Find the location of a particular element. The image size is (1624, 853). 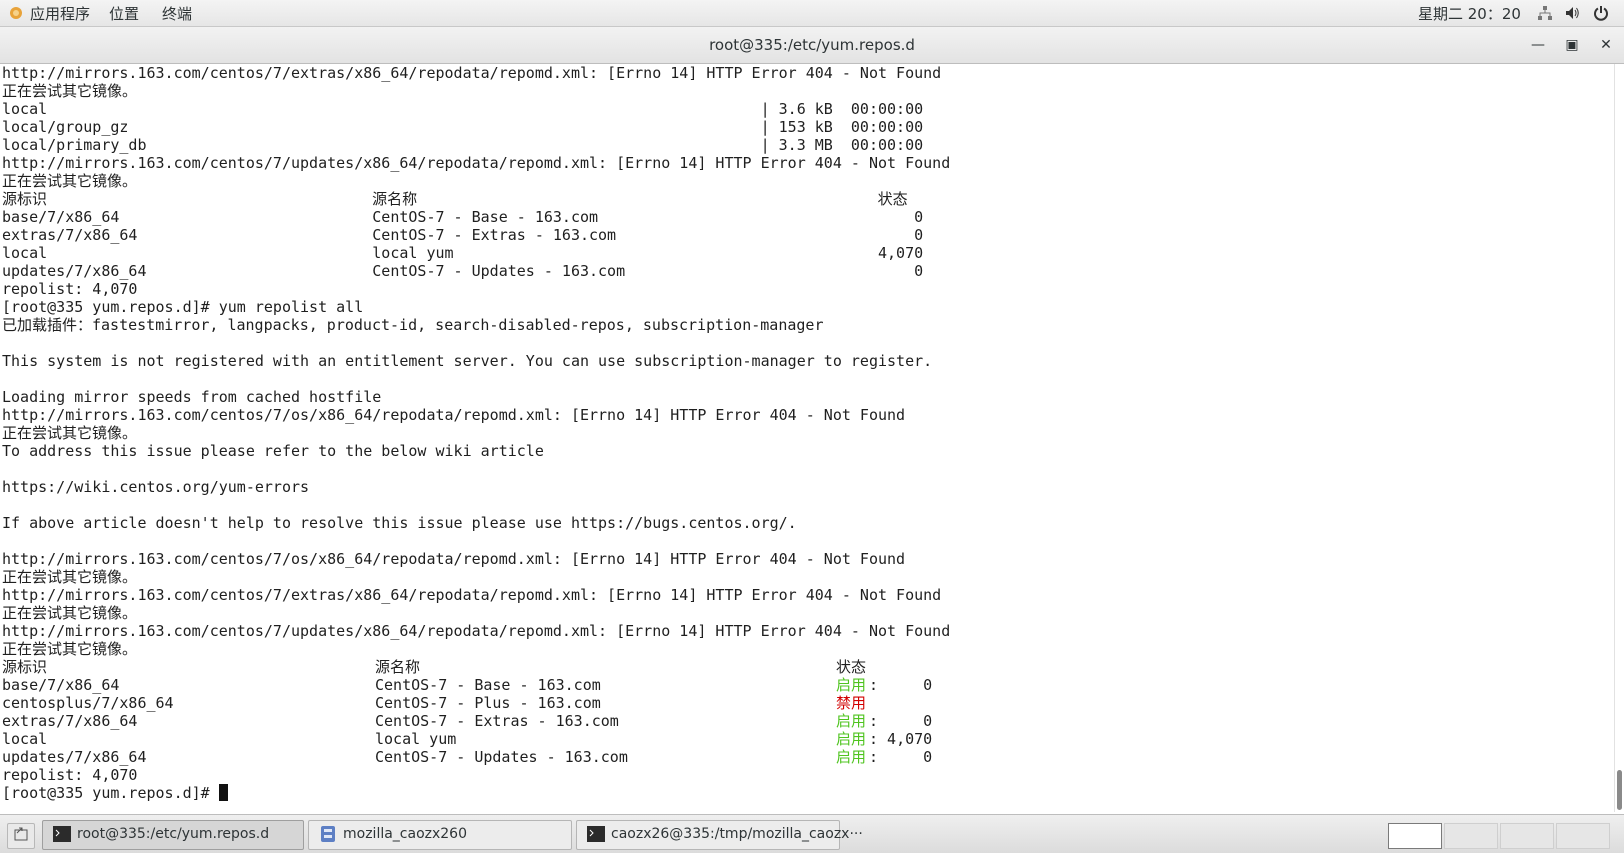

repo-id: base/7/x86_64 is located at coordinates (61, 685).